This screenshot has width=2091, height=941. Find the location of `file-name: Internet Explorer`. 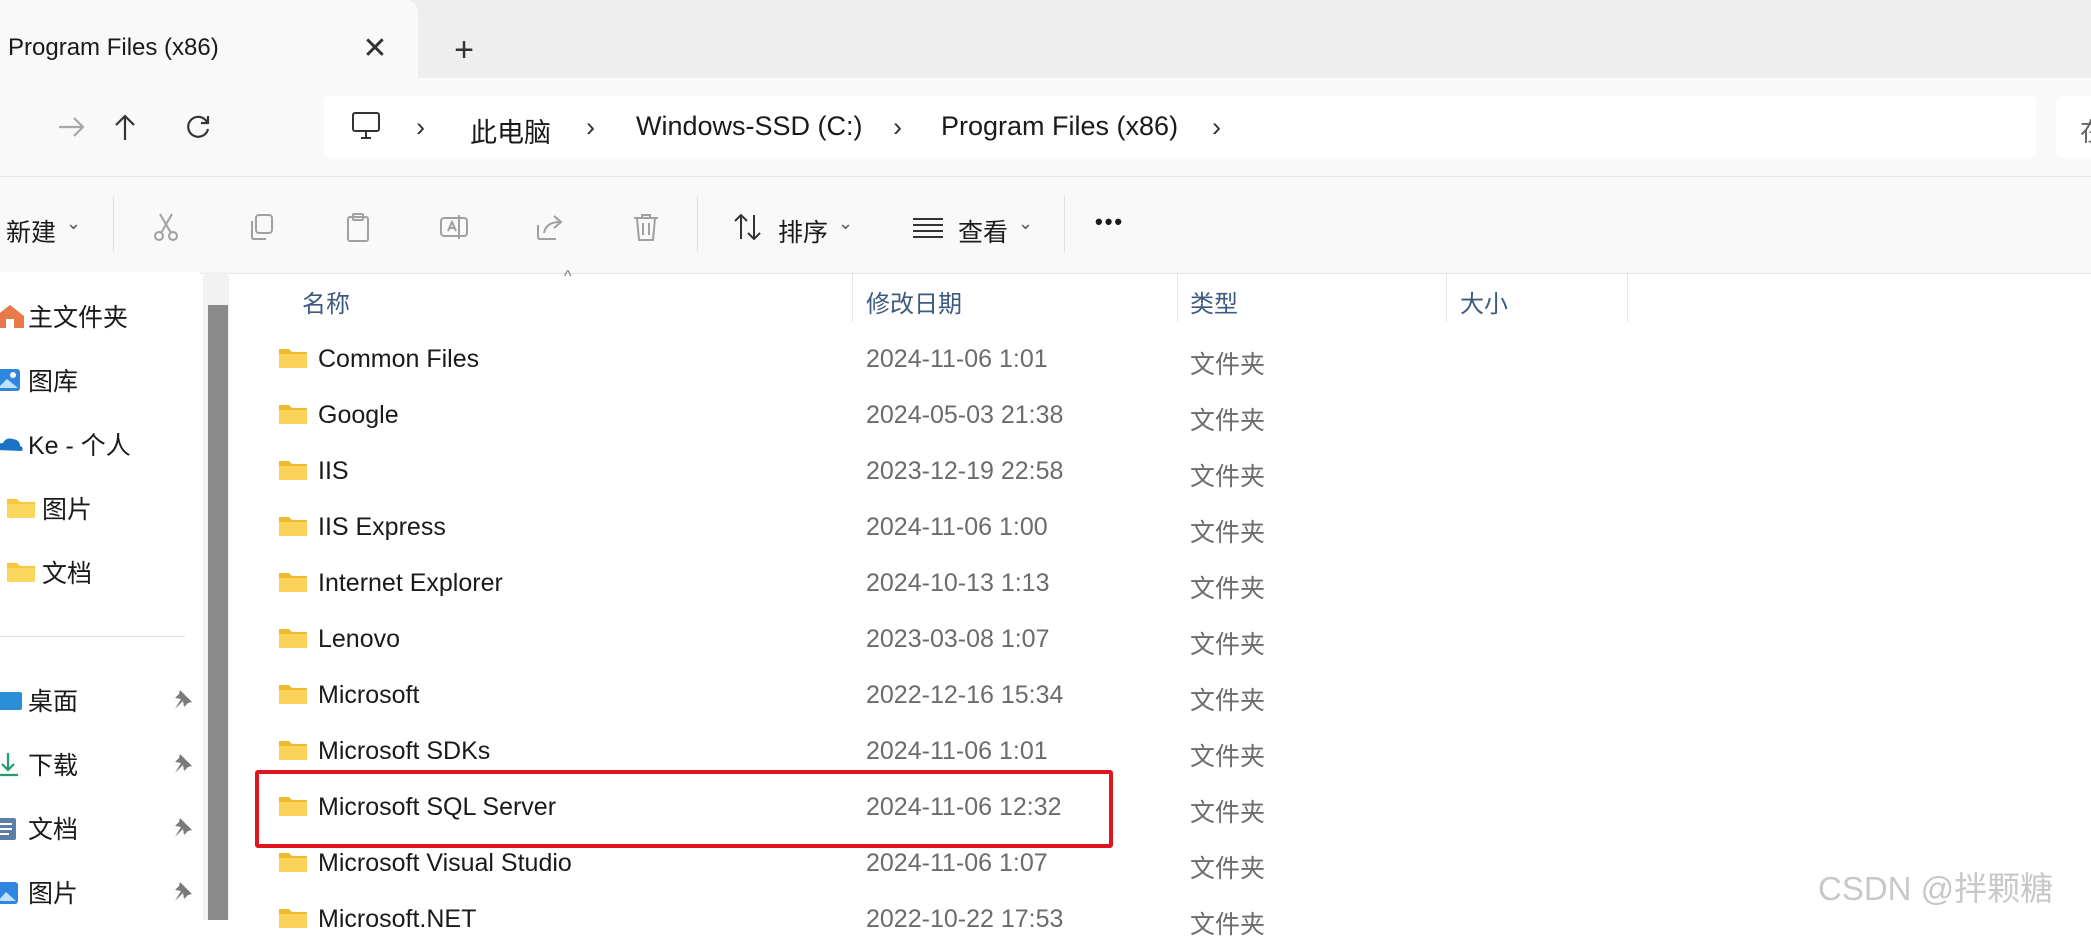

file-name: Internet Explorer is located at coordinates (410, 583).